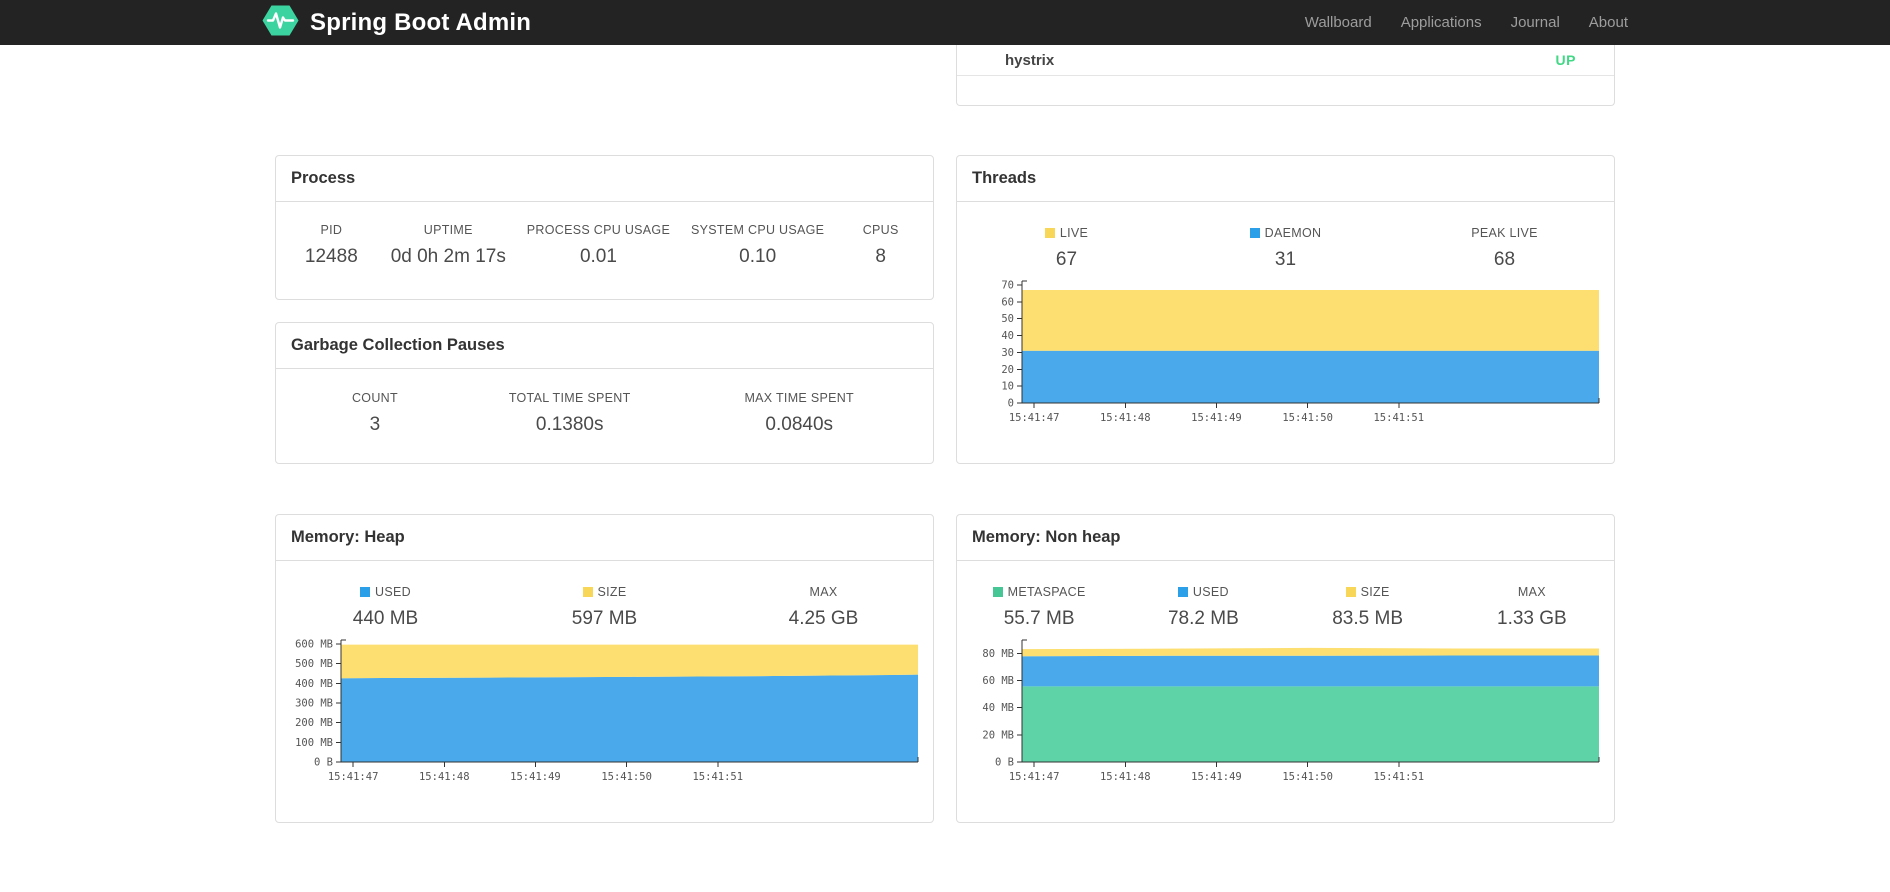 The height and width of the screenshot is (892, 1890). I want to click on legend-live: LIVE 67, so click(1066, 248).